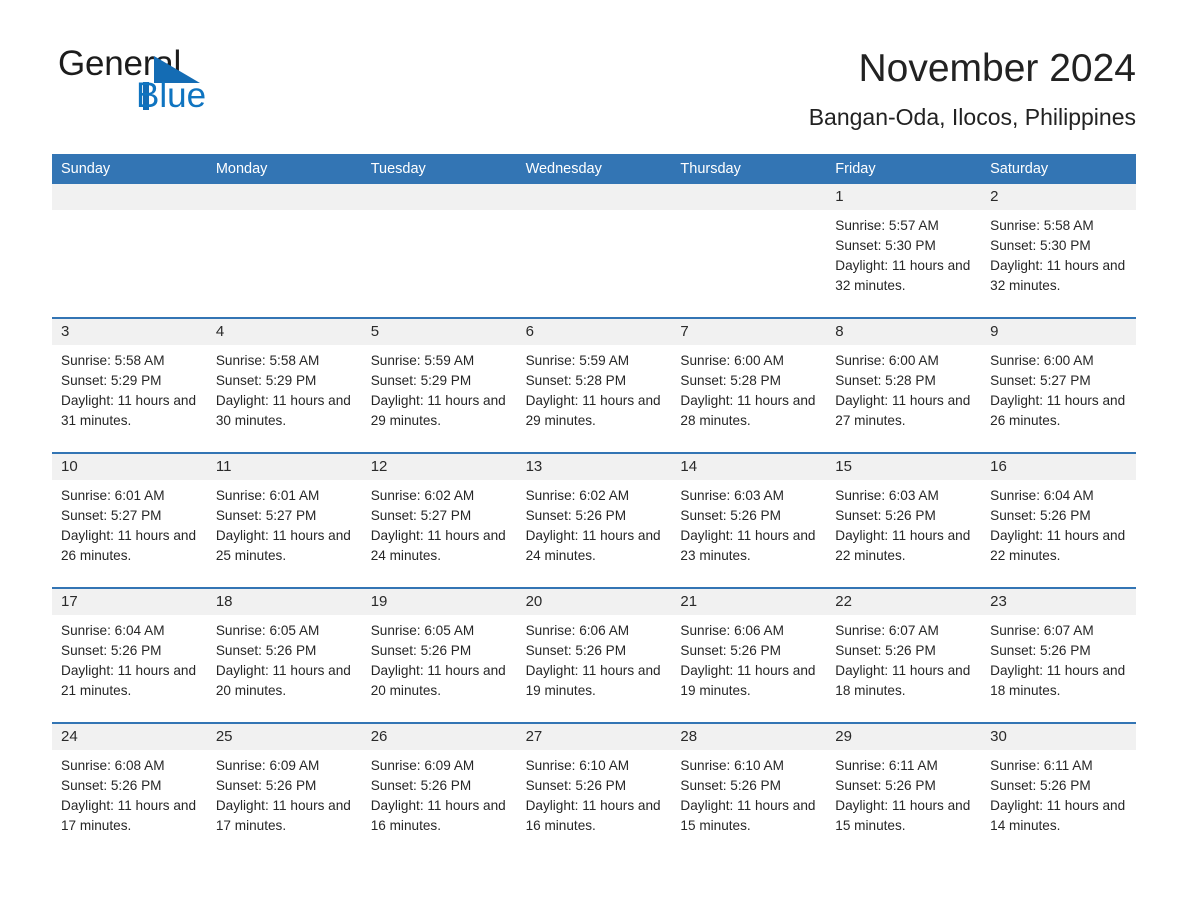 The height and width of the screenshot is (918, 1188). Describe the element at coordinates (594, 466) in the screenshot. I see `day-number-band: 13` at that location.